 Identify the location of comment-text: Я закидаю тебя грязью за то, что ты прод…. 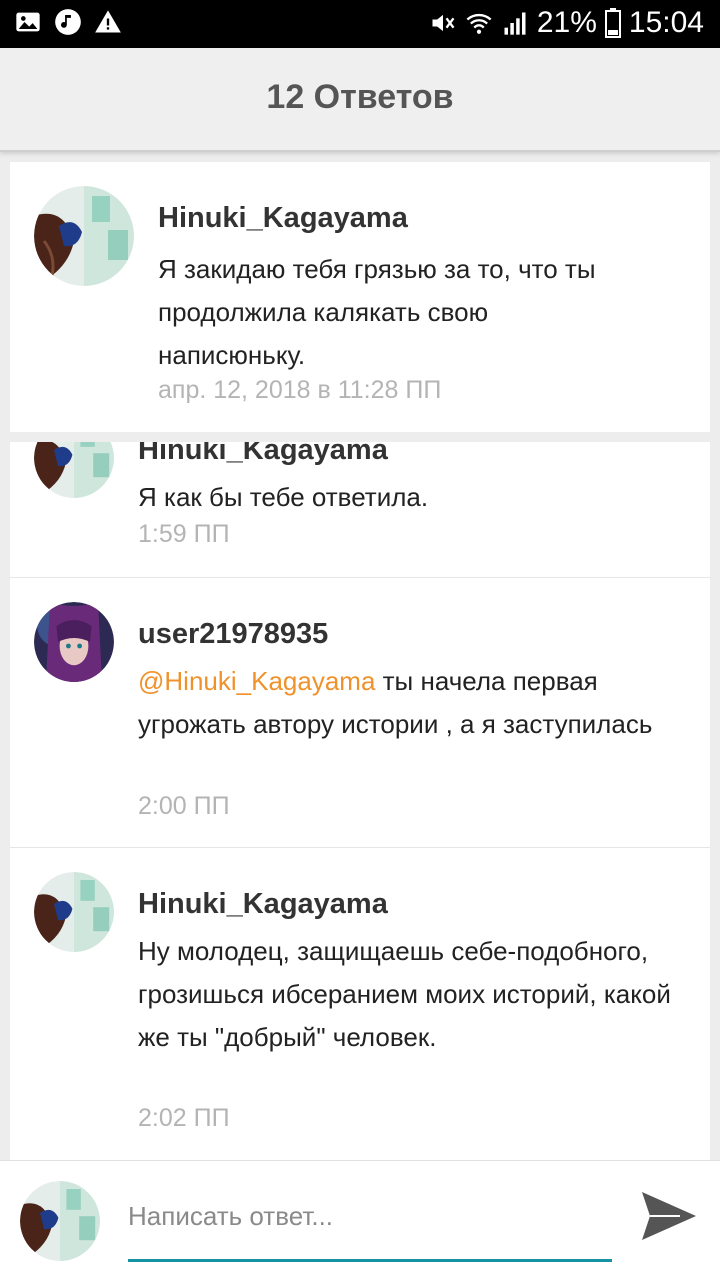
(377, 312).